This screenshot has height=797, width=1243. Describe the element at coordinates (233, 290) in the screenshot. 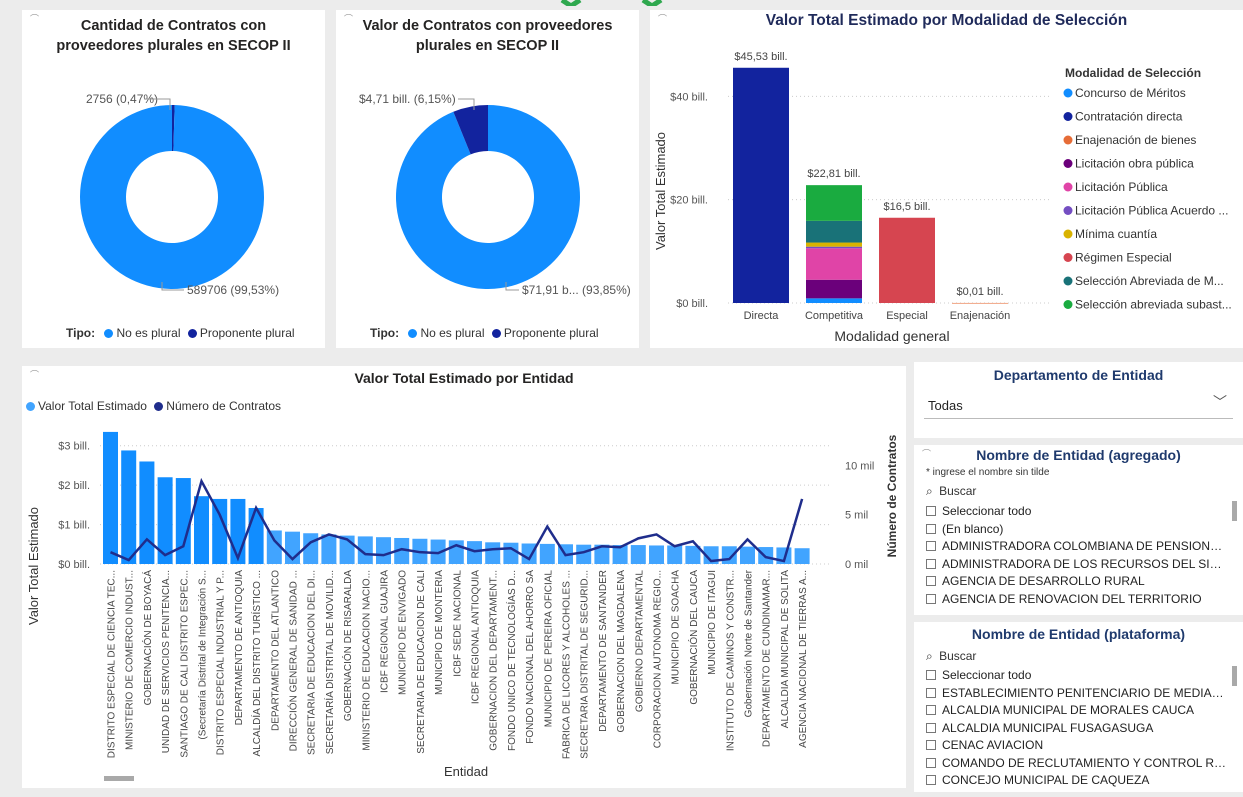

I see `donut1-label-large: 589706 (99,53%)` at that location.